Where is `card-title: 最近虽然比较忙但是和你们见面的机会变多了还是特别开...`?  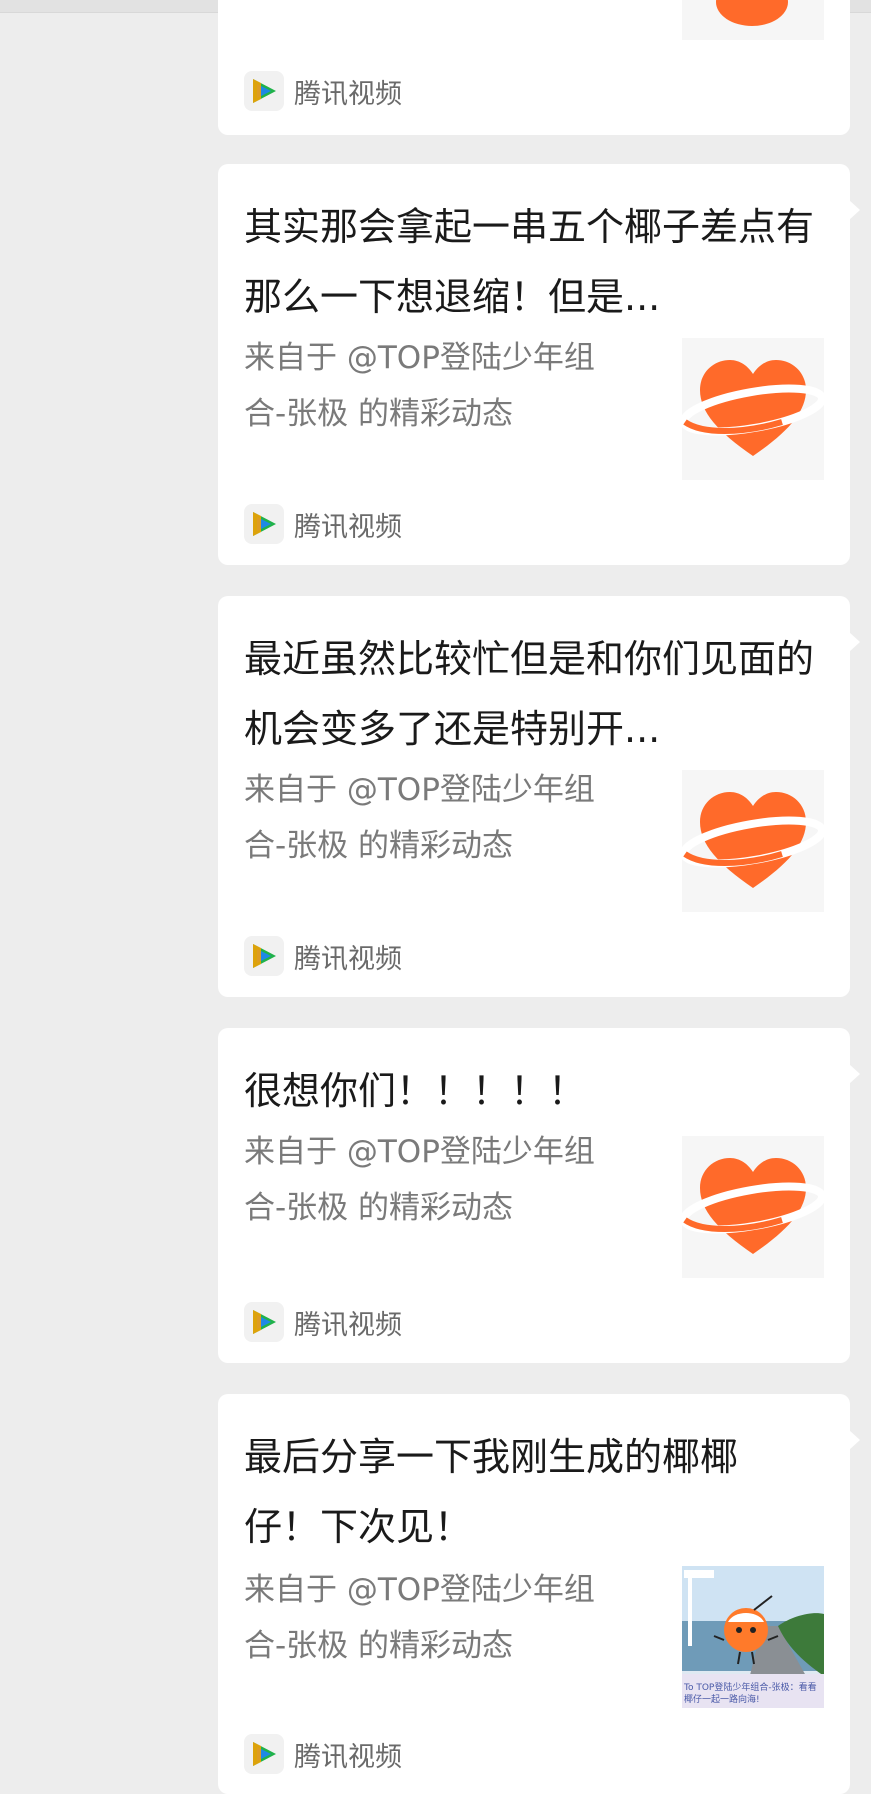 card-title: 最近虽然比较忙但是和你们见面的机会变多了还是特别开... is located at coordinates (529, 694).